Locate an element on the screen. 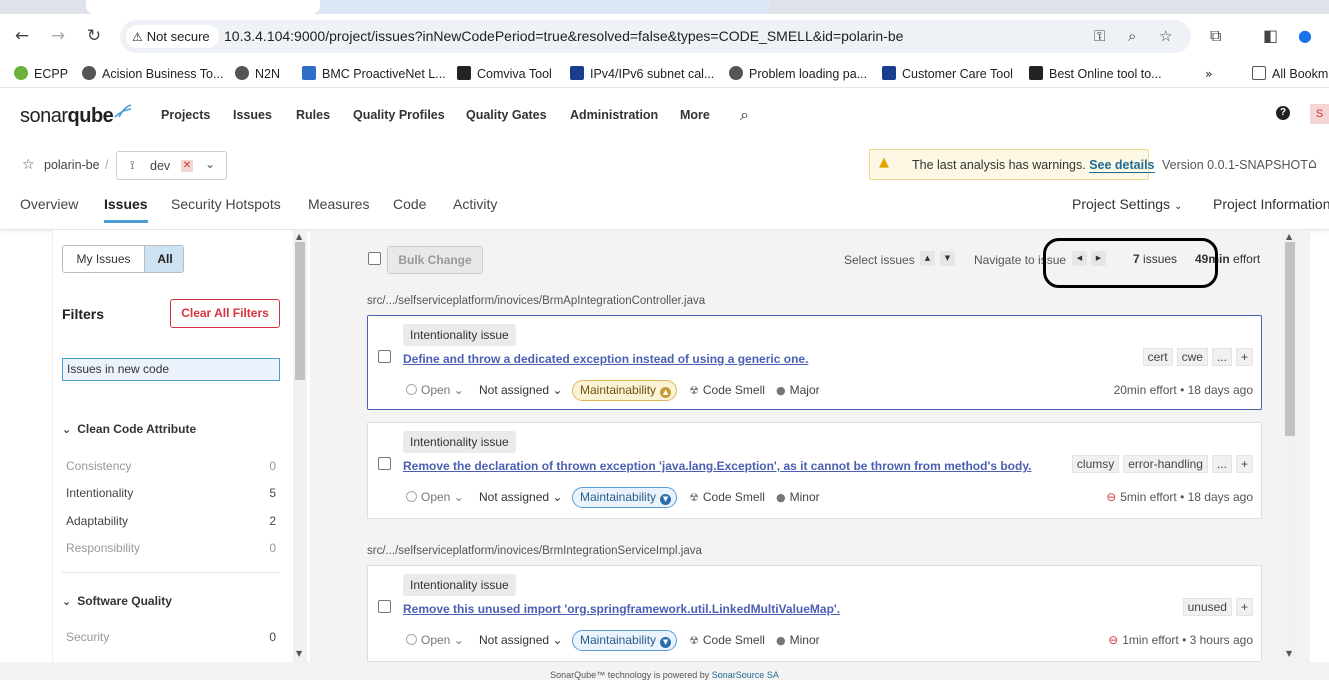  tab-measures: Measures is located at coordinates (338, 204).